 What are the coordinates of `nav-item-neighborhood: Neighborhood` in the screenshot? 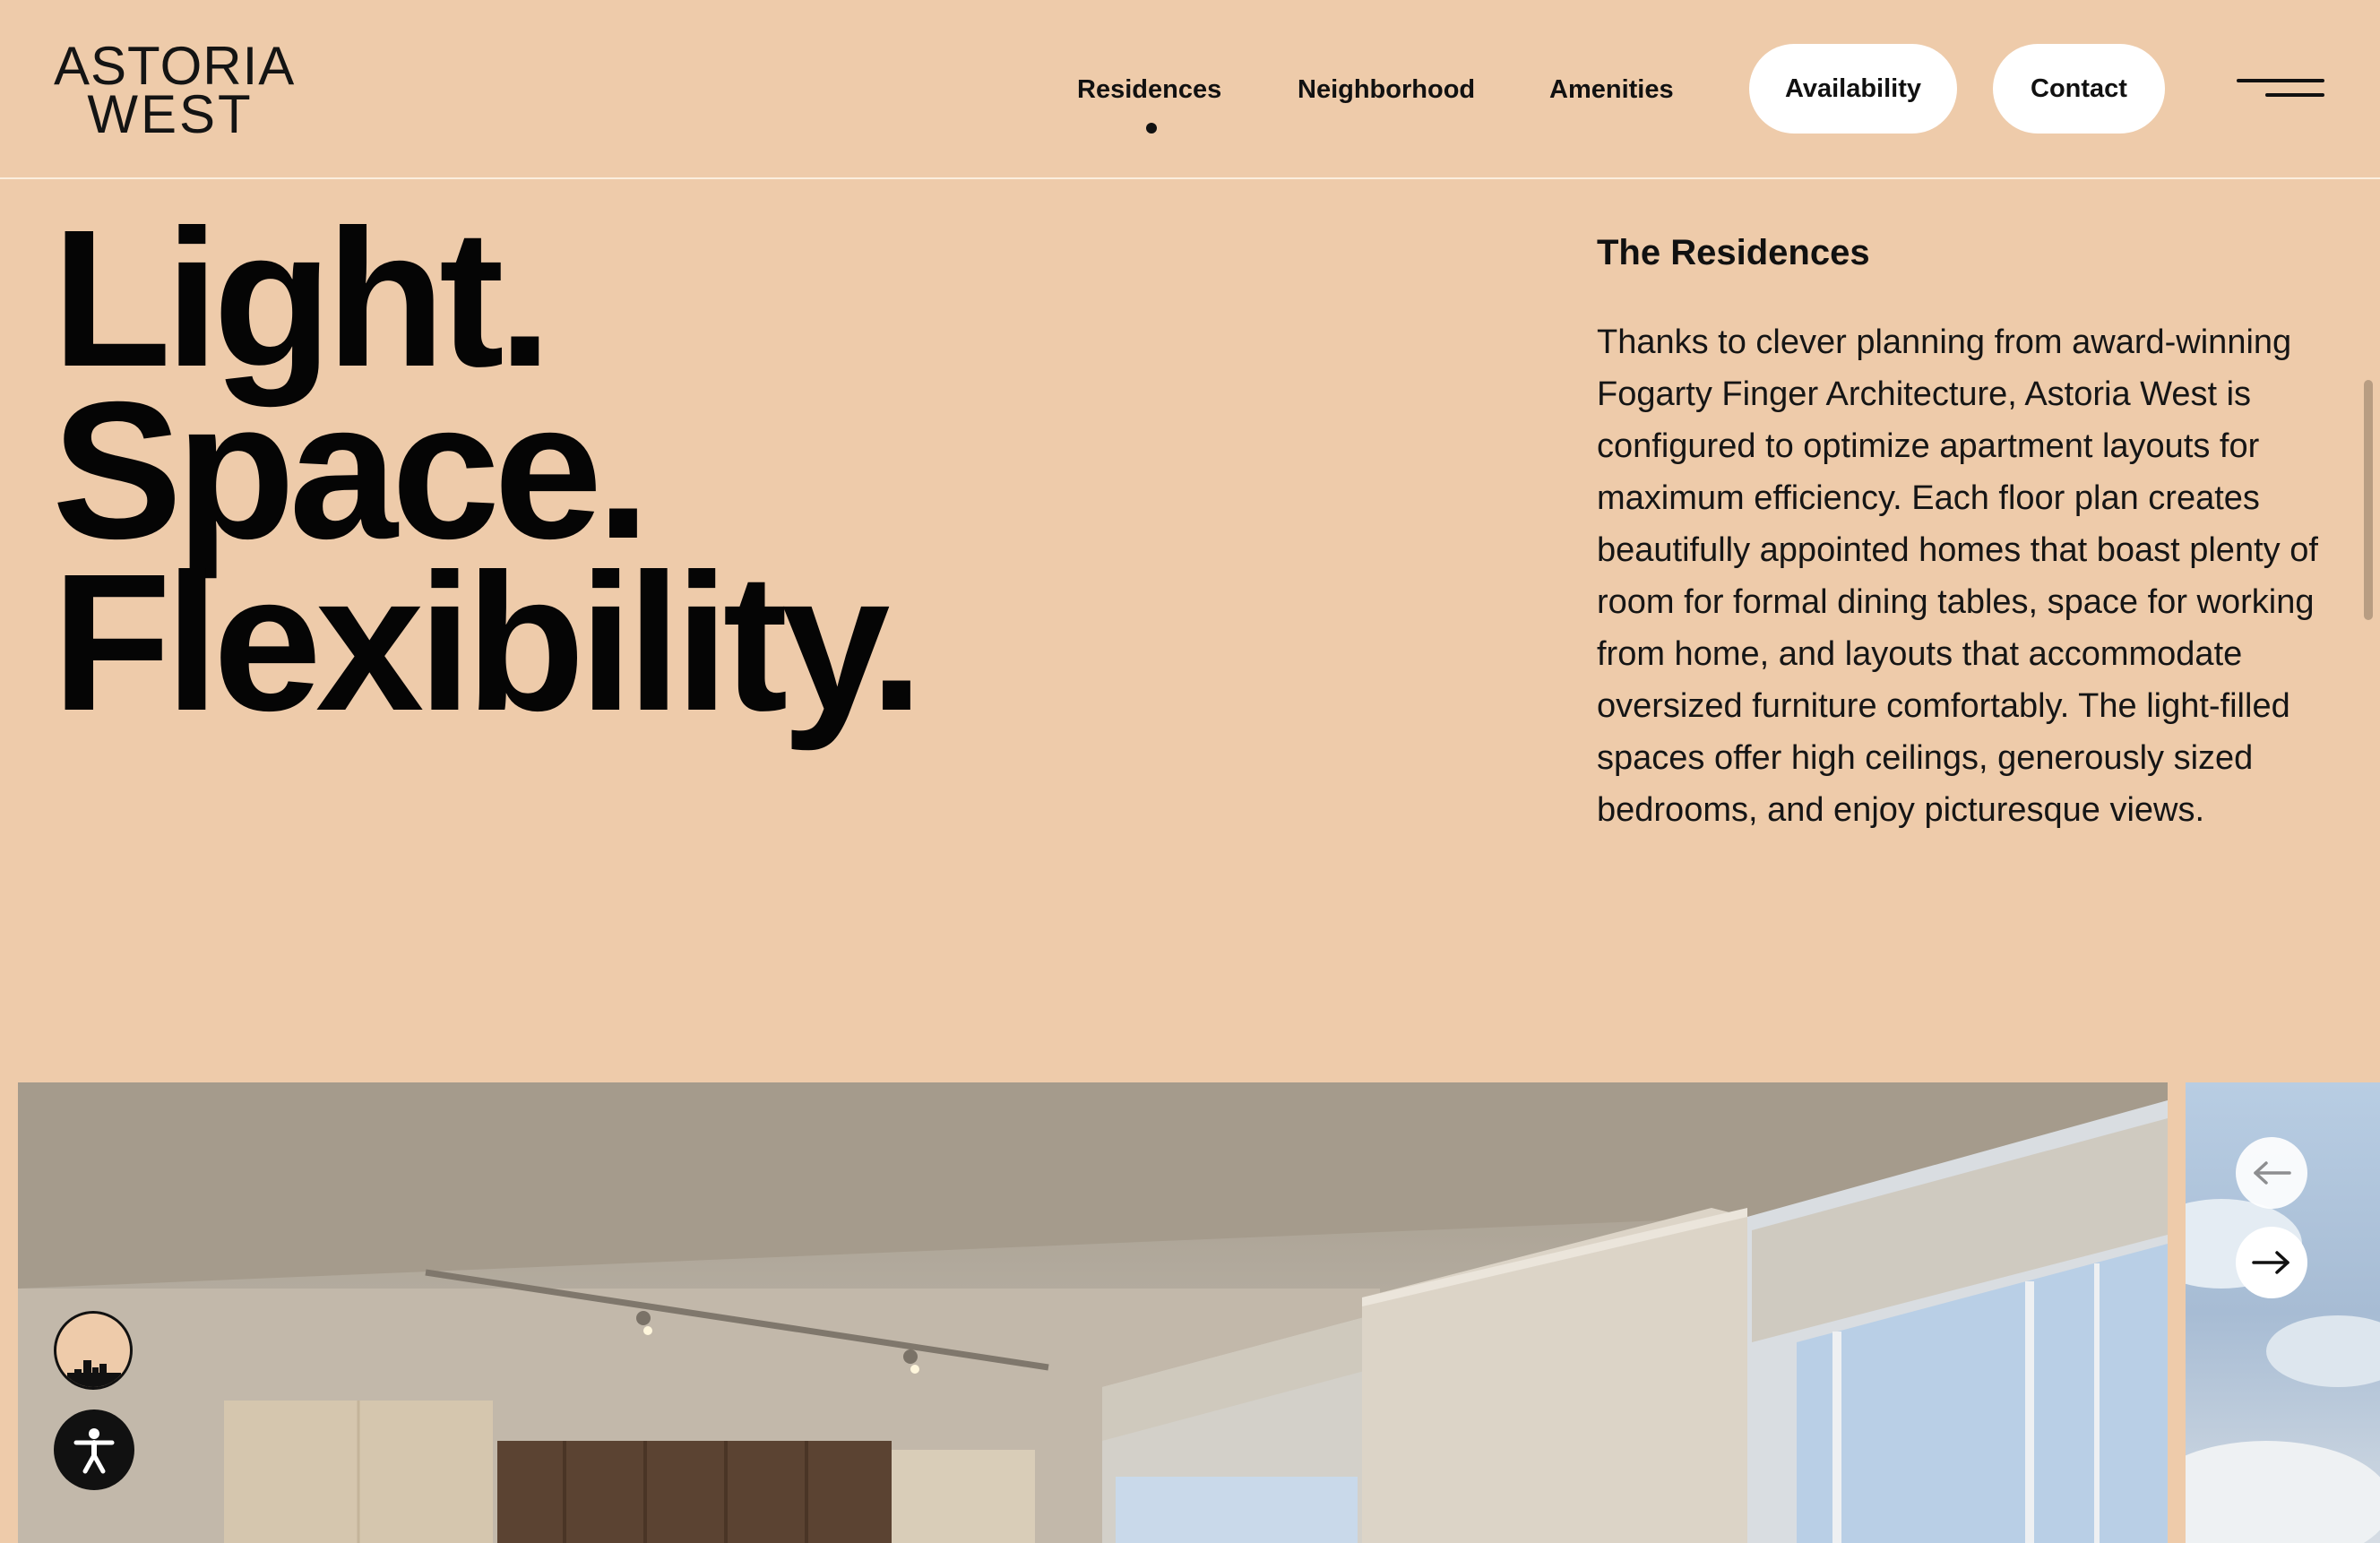 It's located at (1386, 90).